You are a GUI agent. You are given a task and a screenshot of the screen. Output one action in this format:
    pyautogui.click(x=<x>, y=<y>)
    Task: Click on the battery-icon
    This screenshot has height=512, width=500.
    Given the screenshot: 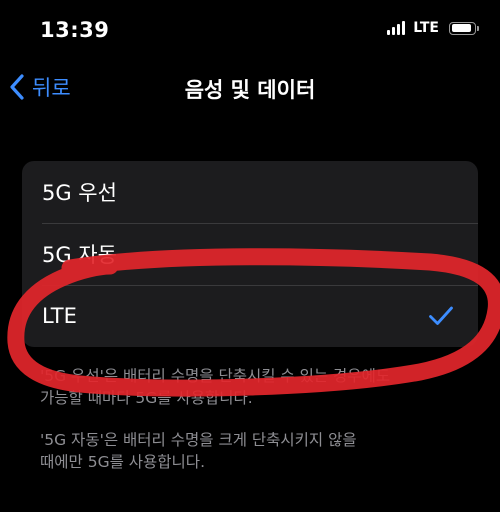 What is the action you would take?
    pyautogui.click(x=464, y=28)
    